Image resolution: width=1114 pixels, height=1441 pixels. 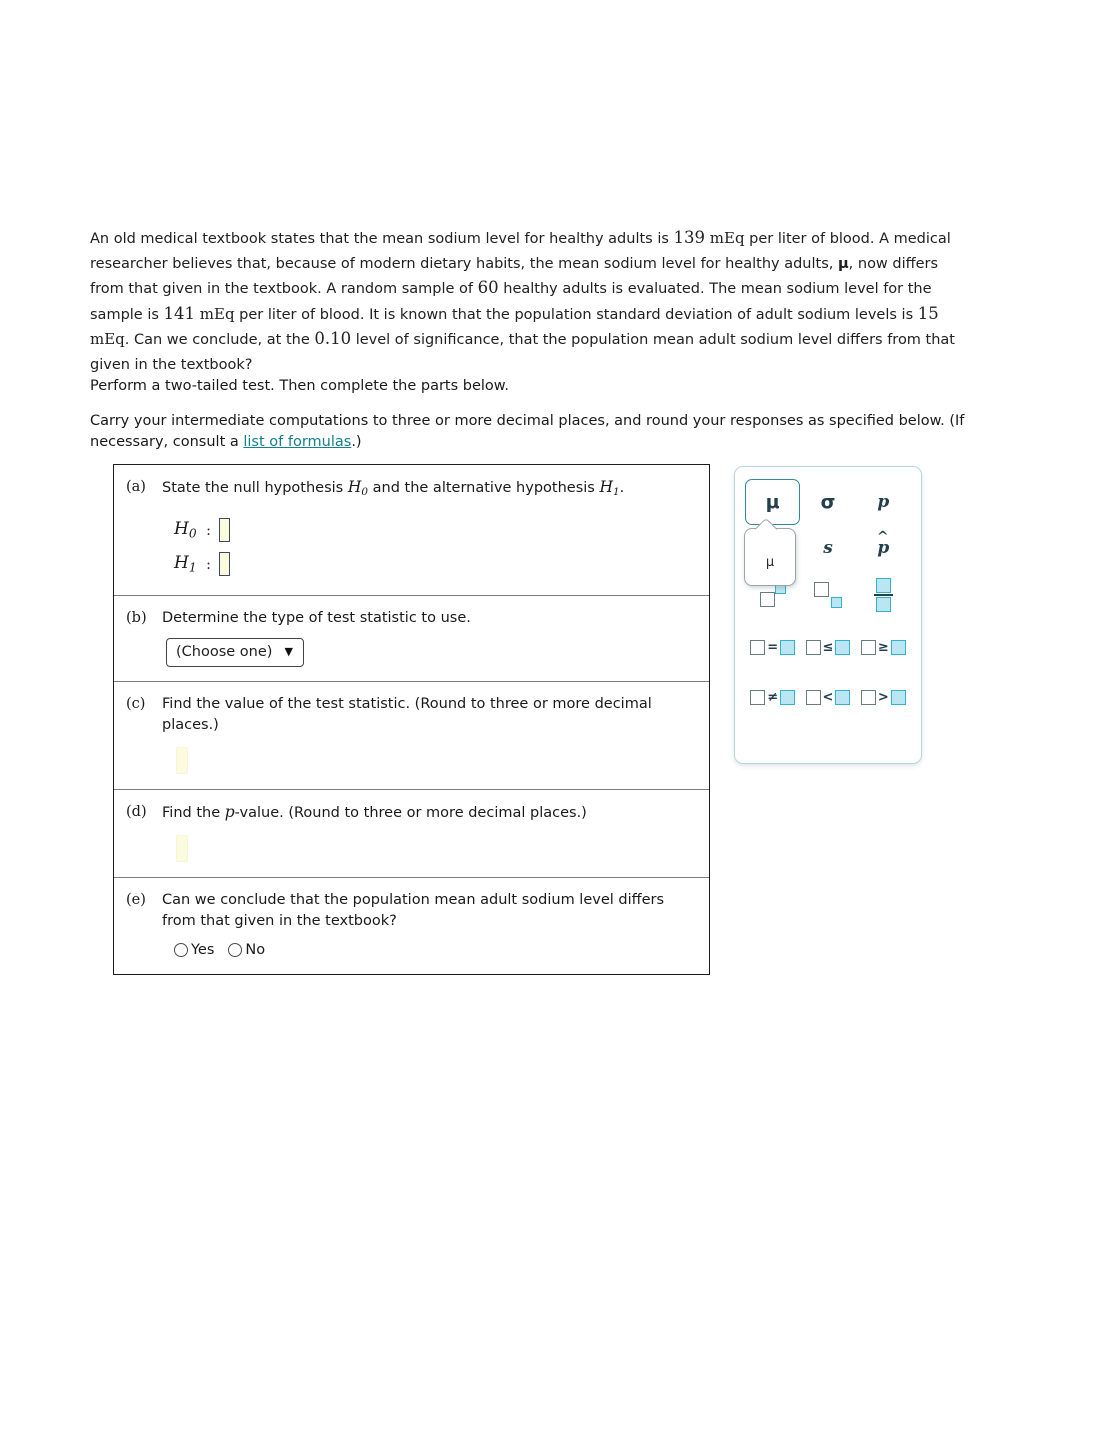 I want to click on leq-icon: ≤, so click(x=828, y=646).